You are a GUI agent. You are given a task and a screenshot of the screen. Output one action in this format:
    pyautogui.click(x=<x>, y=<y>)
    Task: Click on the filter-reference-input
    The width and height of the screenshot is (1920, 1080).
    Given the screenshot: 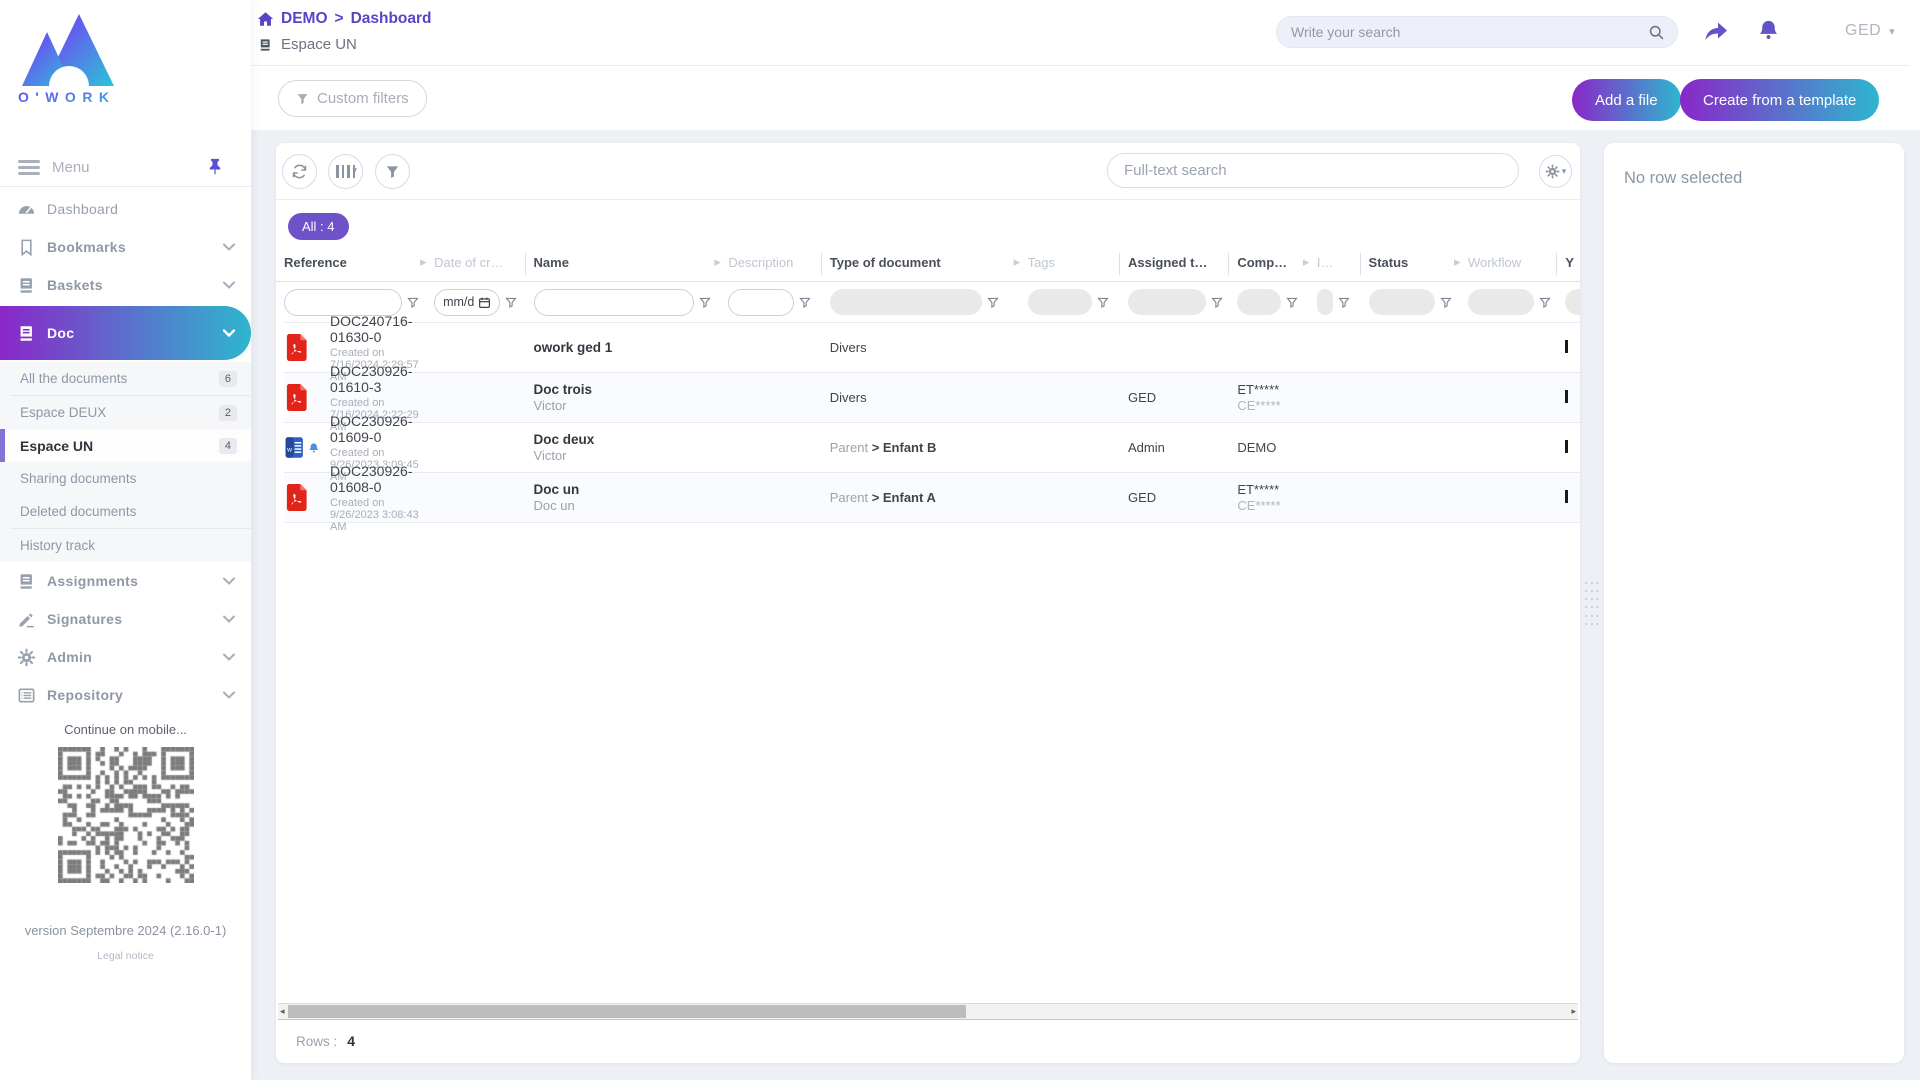 What is the action you would take?
    pyautogui.click(x=343, y=302)
    